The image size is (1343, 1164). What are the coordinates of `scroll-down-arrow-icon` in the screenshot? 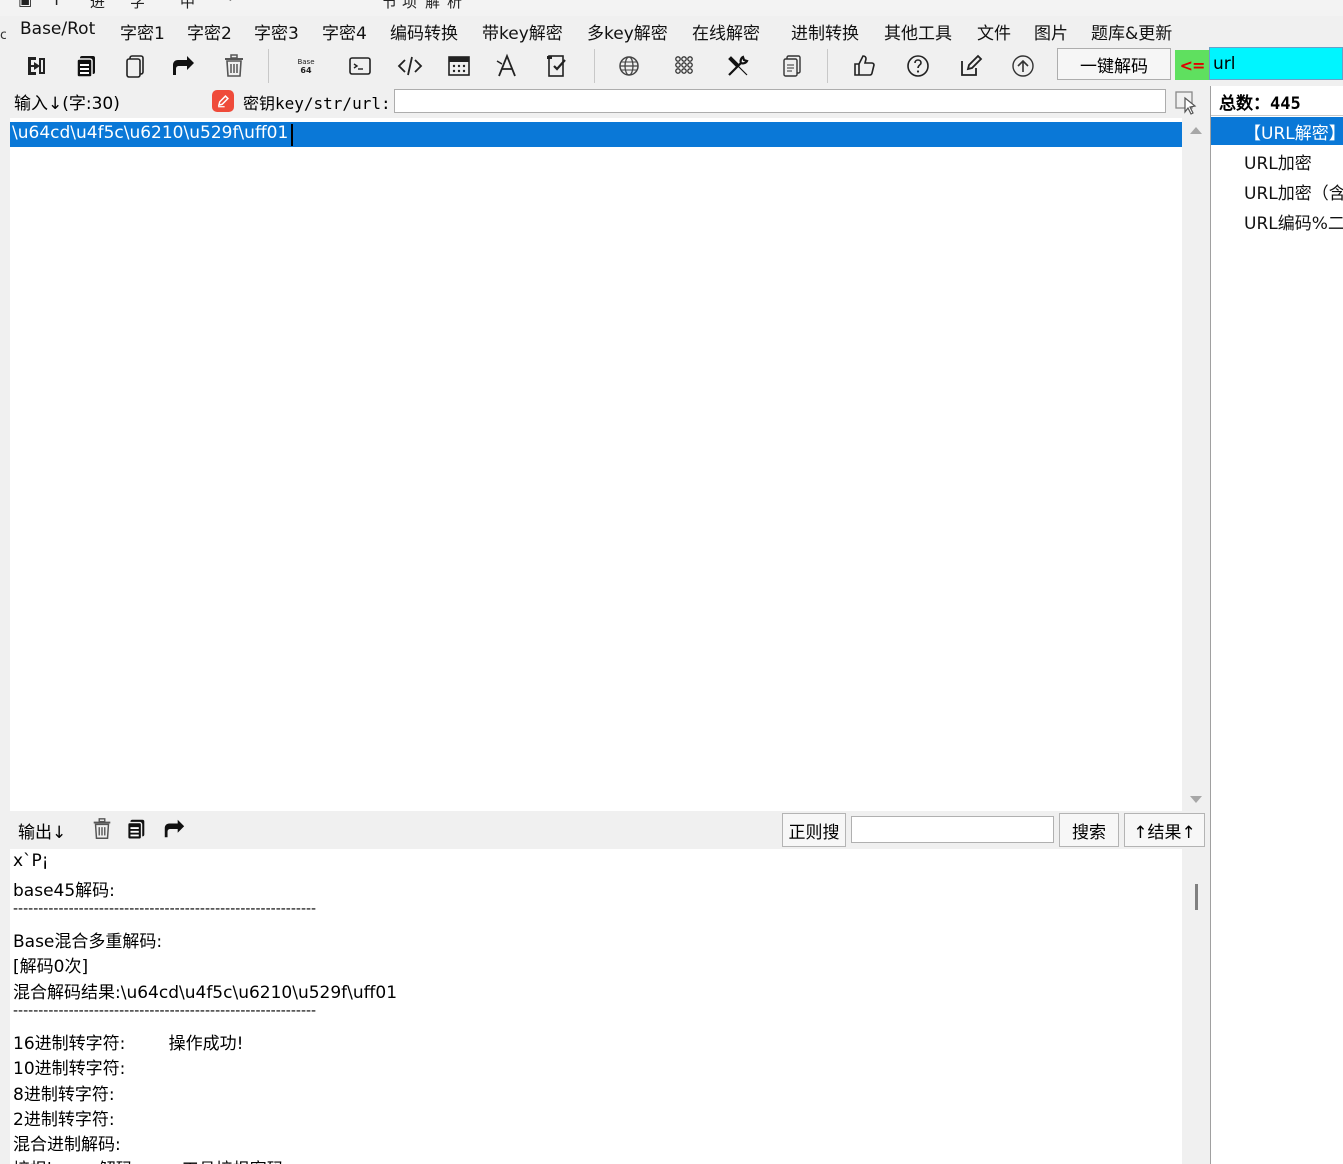 It's located at (1196, 799).